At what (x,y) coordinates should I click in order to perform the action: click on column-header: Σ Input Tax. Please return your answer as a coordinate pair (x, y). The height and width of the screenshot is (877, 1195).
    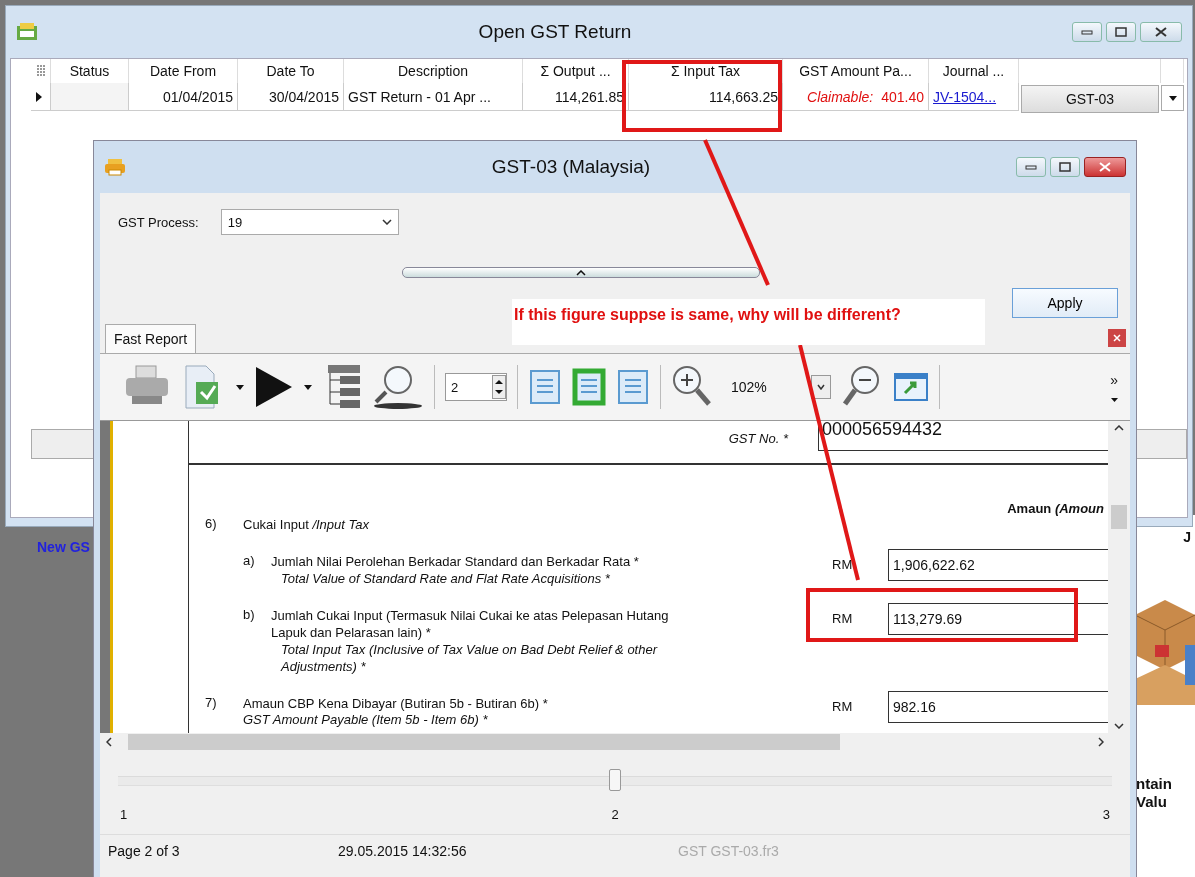
    Looking at the image, I should click on (706, 71).